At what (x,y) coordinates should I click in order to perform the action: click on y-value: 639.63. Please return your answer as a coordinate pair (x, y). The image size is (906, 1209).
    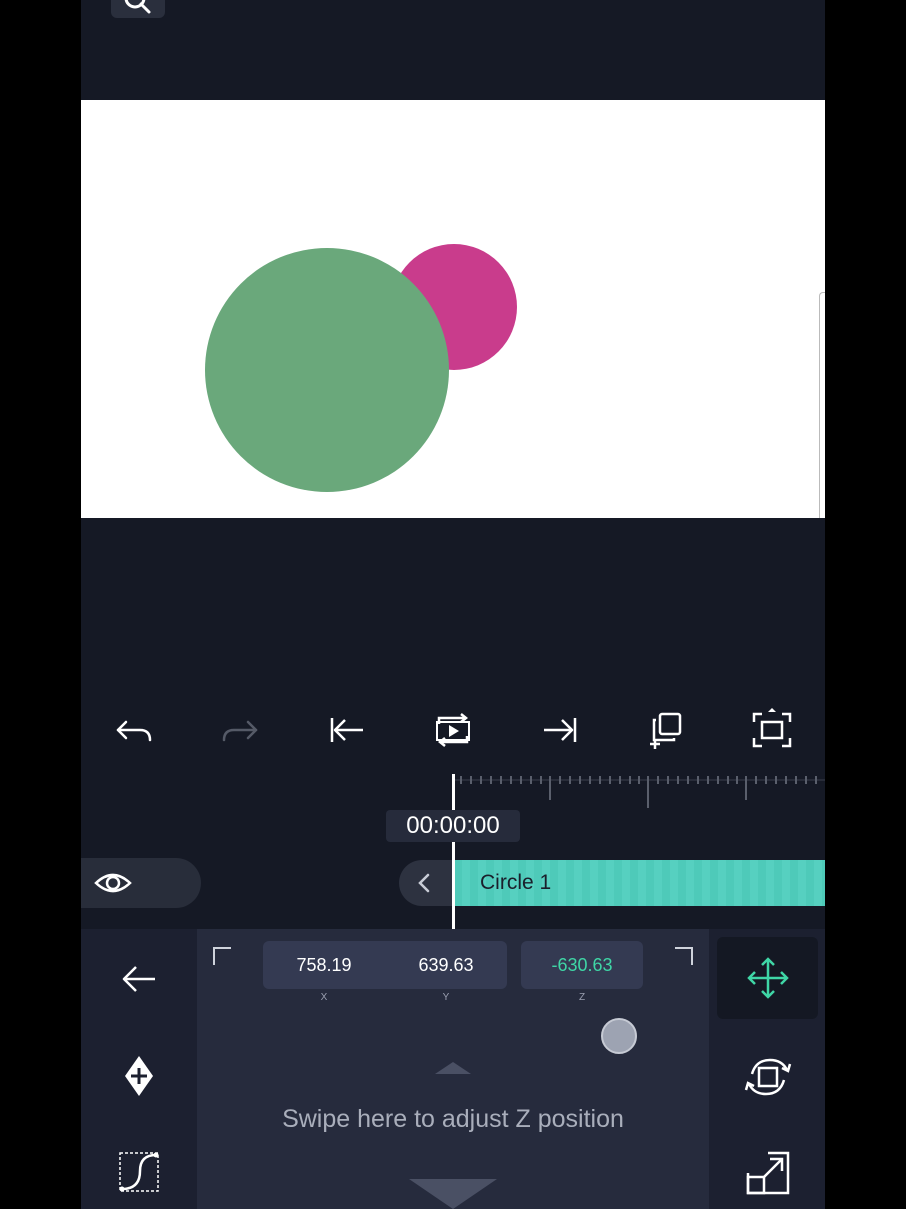
    Looking at the image, I should click on (446, 965).